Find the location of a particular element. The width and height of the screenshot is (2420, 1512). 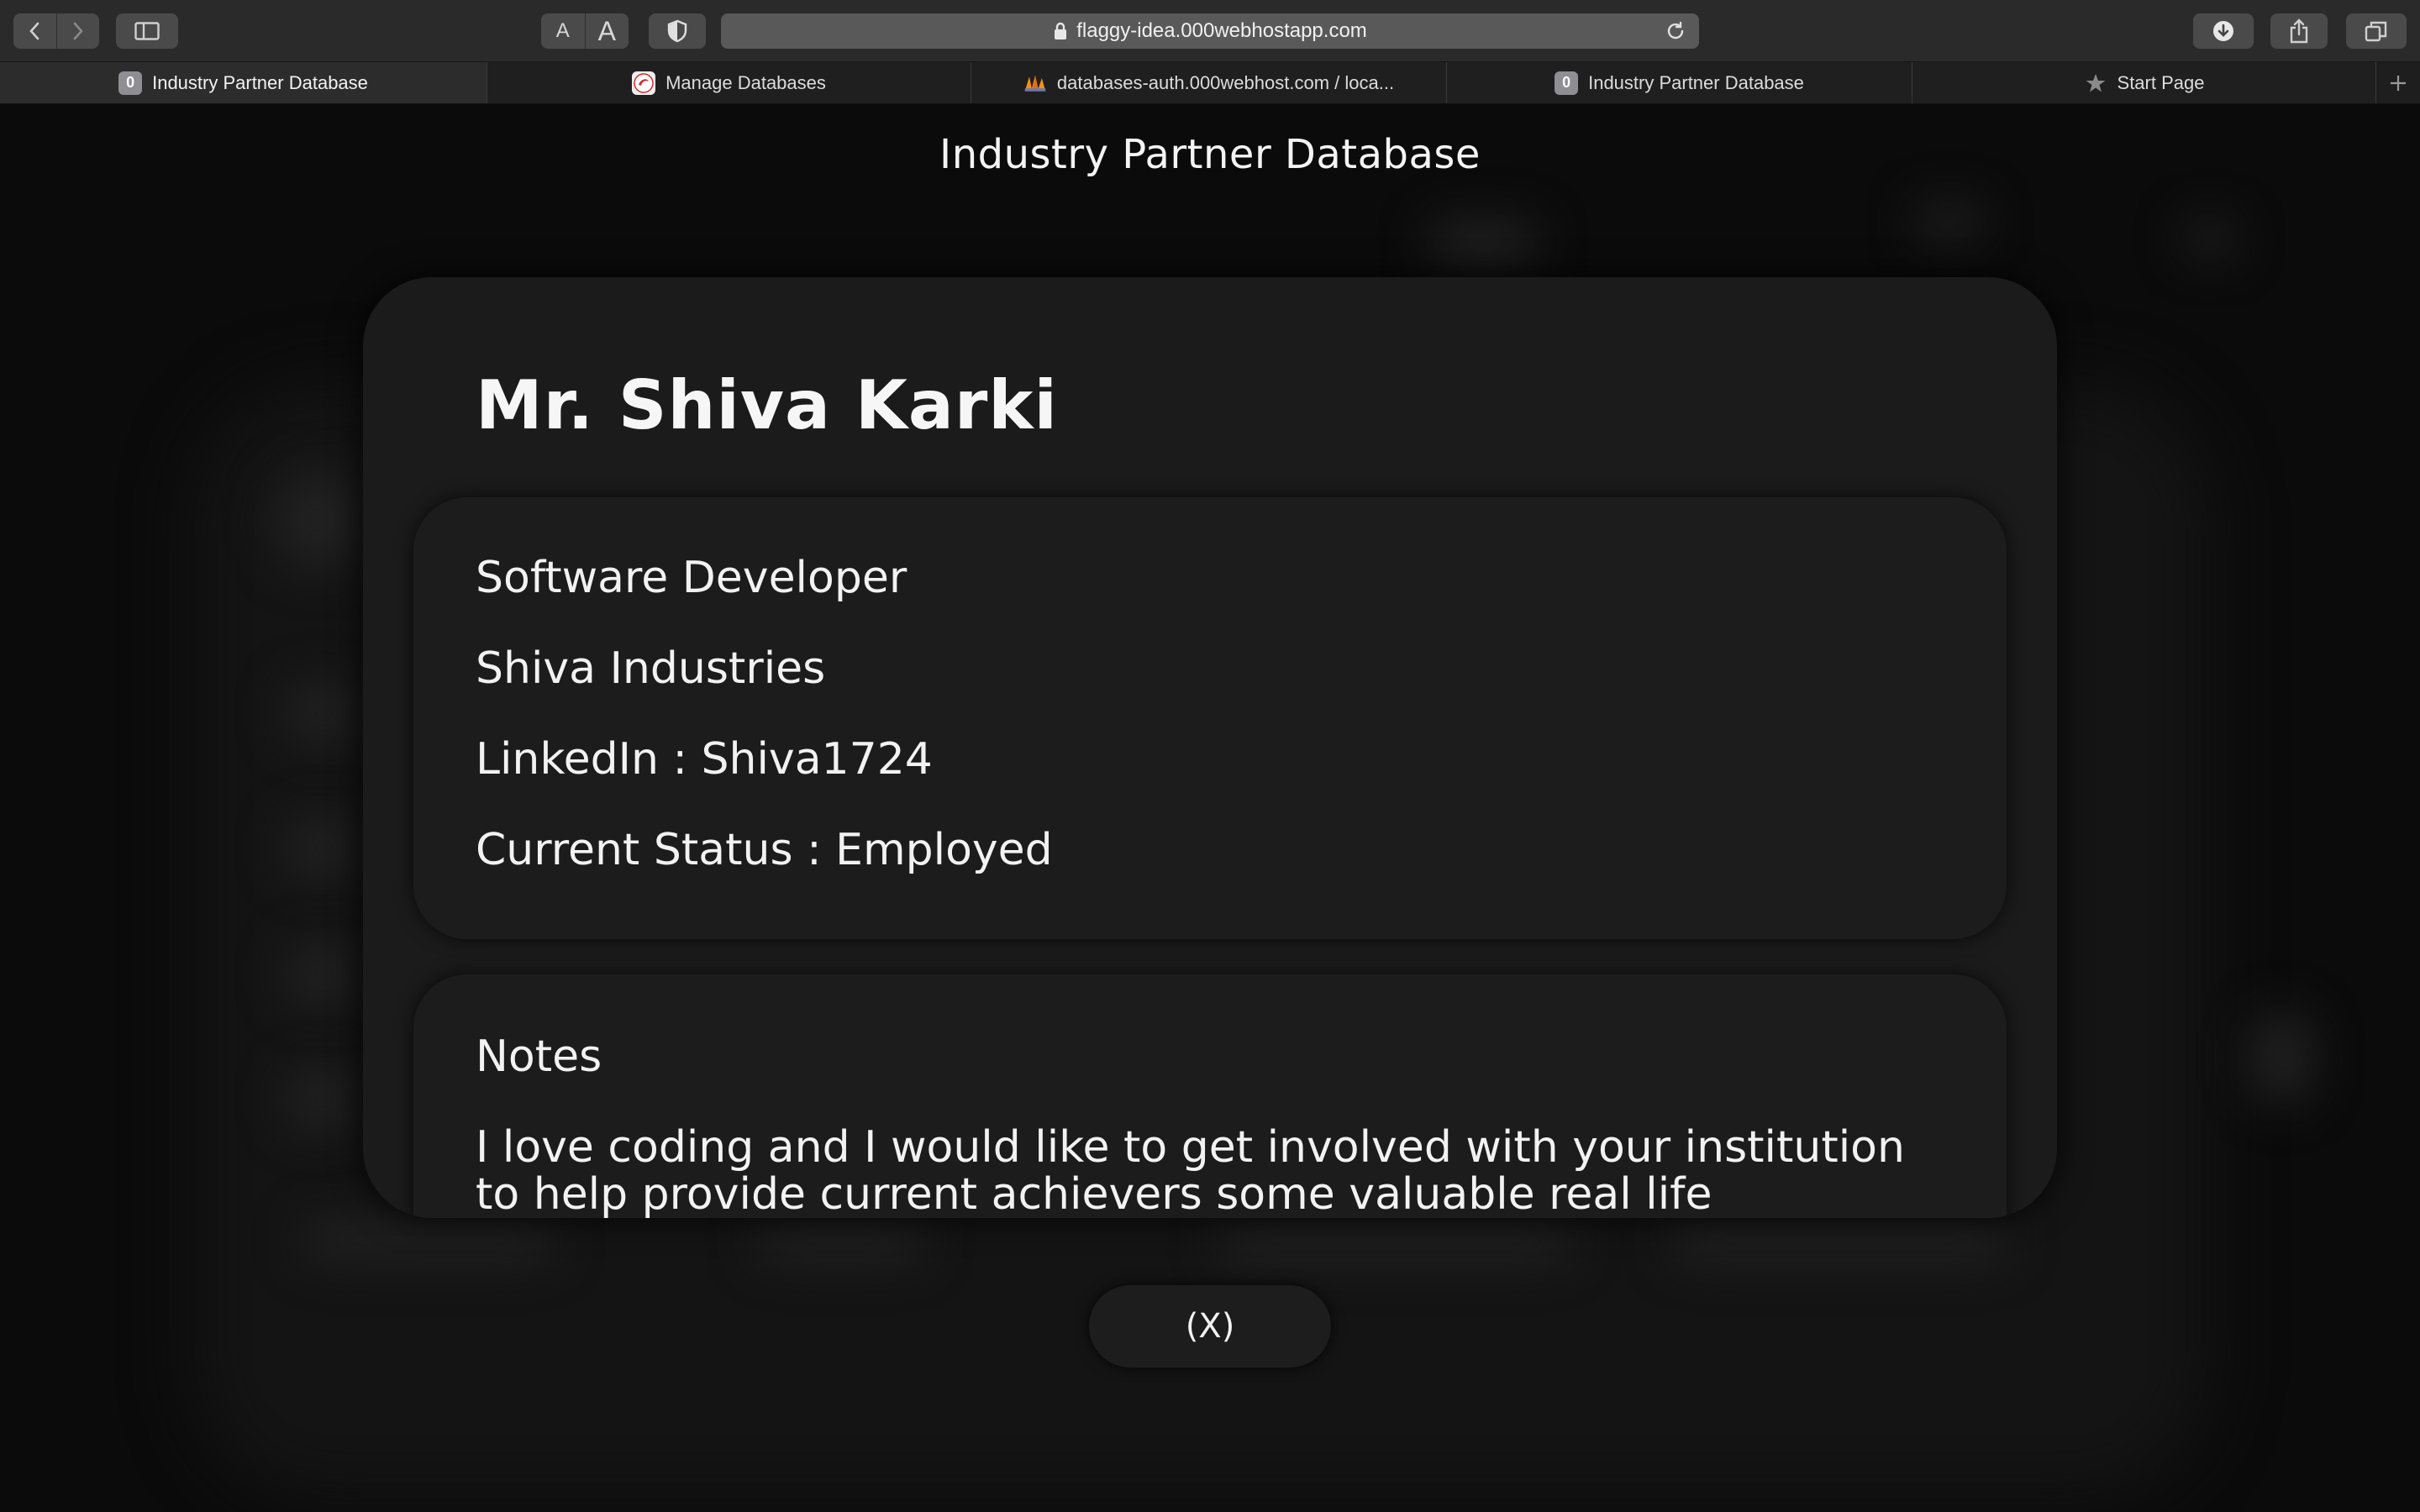

plus-icon is located at coordinates (2398, 83).